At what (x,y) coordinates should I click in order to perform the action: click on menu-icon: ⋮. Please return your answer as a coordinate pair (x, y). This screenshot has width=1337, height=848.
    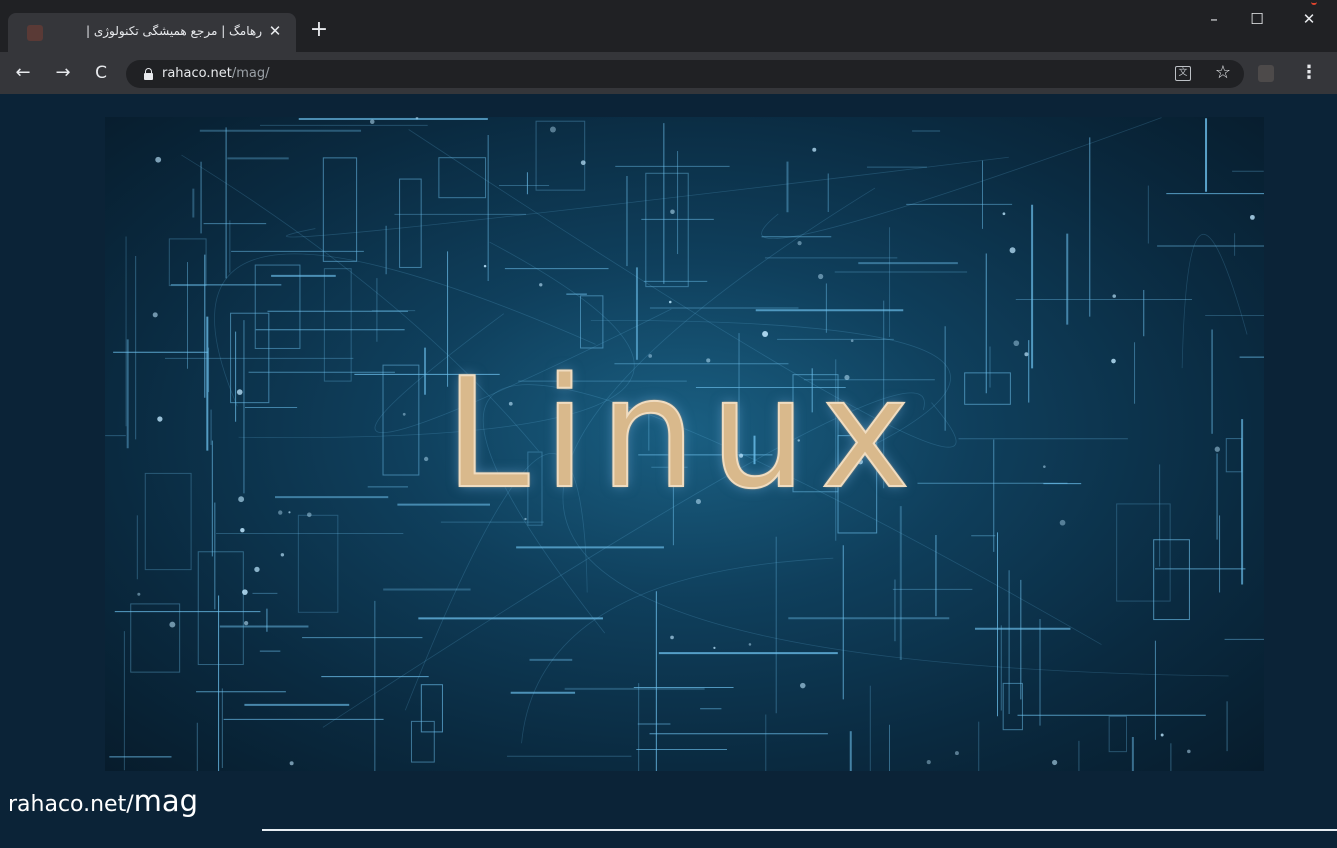
    Looking at the image, I should click on (1309, 73).